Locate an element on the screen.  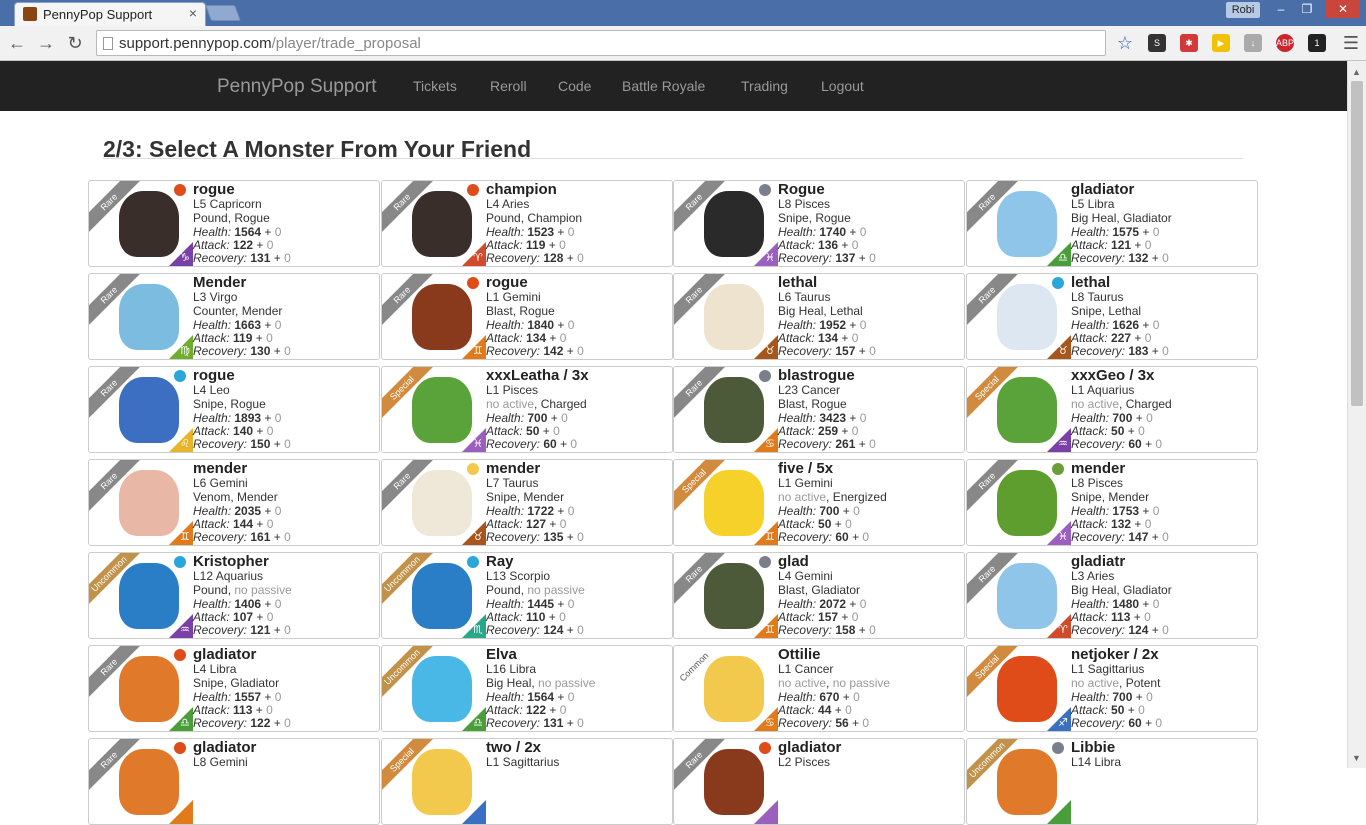
monster-abilities: no active, Energized is located at coordinates (832, 497).